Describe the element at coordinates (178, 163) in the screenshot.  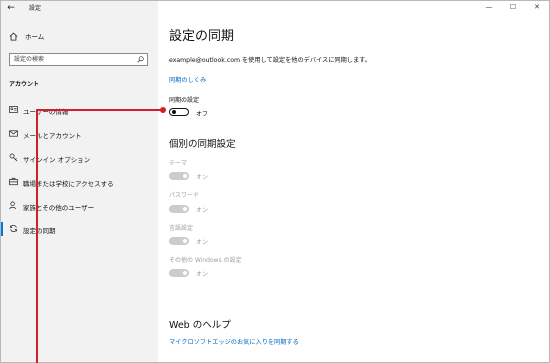
I see `theme-sync-label: テーマ` at that location.